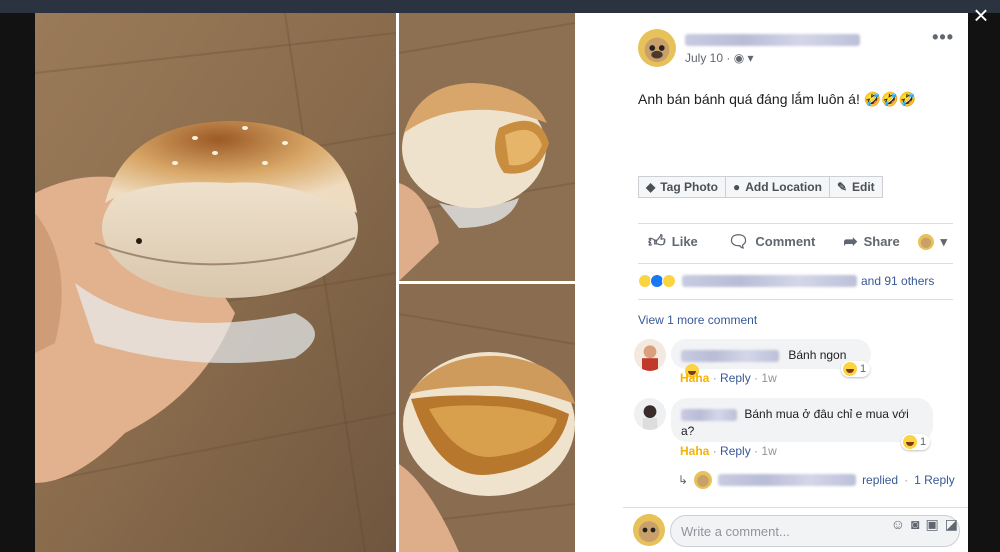  Describe the element at coordinates (863, 187) in the screenshot. I see `edit-label: Edit` at that location.